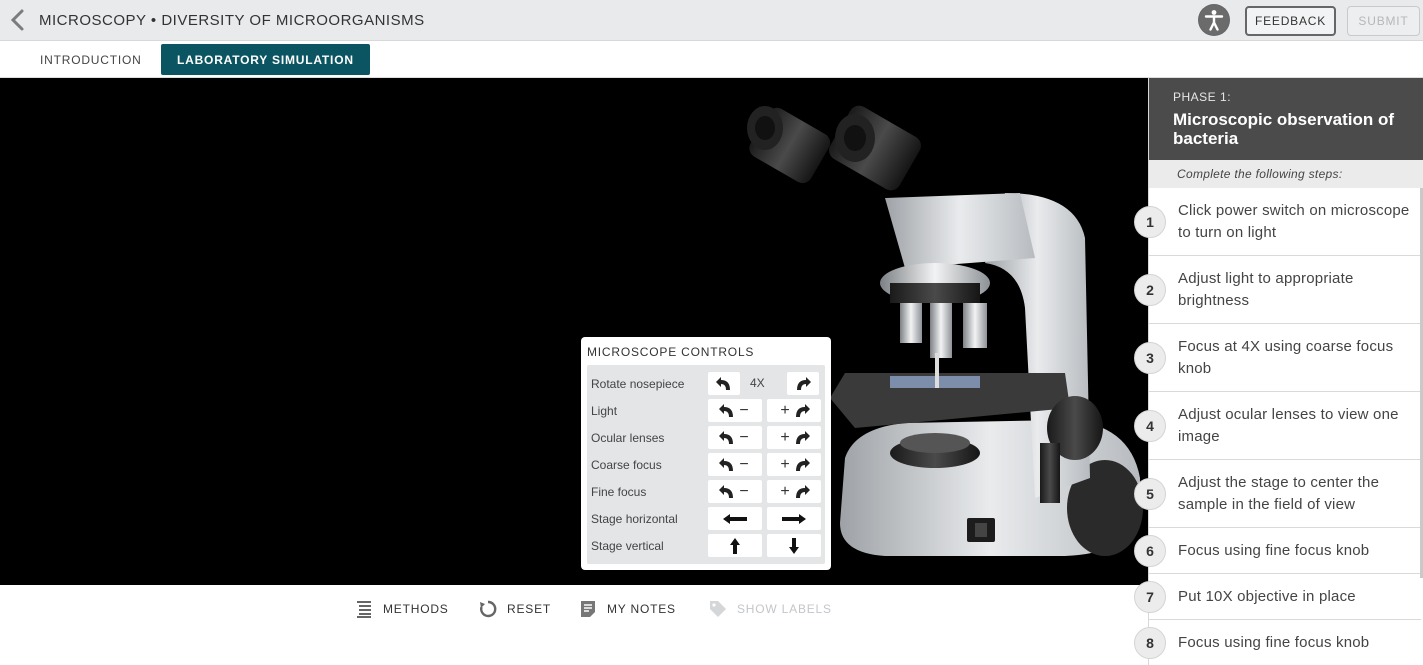  I want to click on ocular-increase-button: +, so click(794, 437).